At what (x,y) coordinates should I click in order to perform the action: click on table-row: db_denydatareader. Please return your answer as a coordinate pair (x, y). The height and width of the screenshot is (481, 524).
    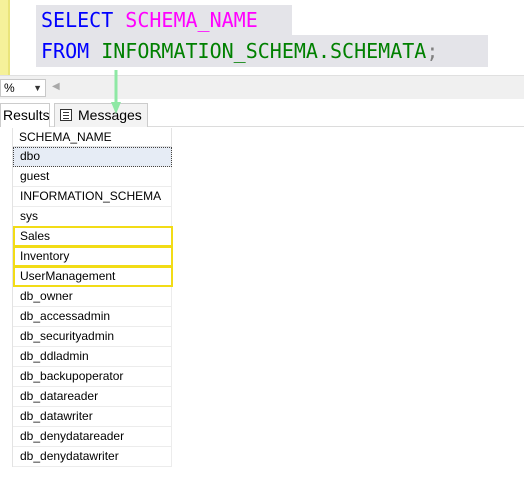
    Looking at the image, I should click on (92, 437).